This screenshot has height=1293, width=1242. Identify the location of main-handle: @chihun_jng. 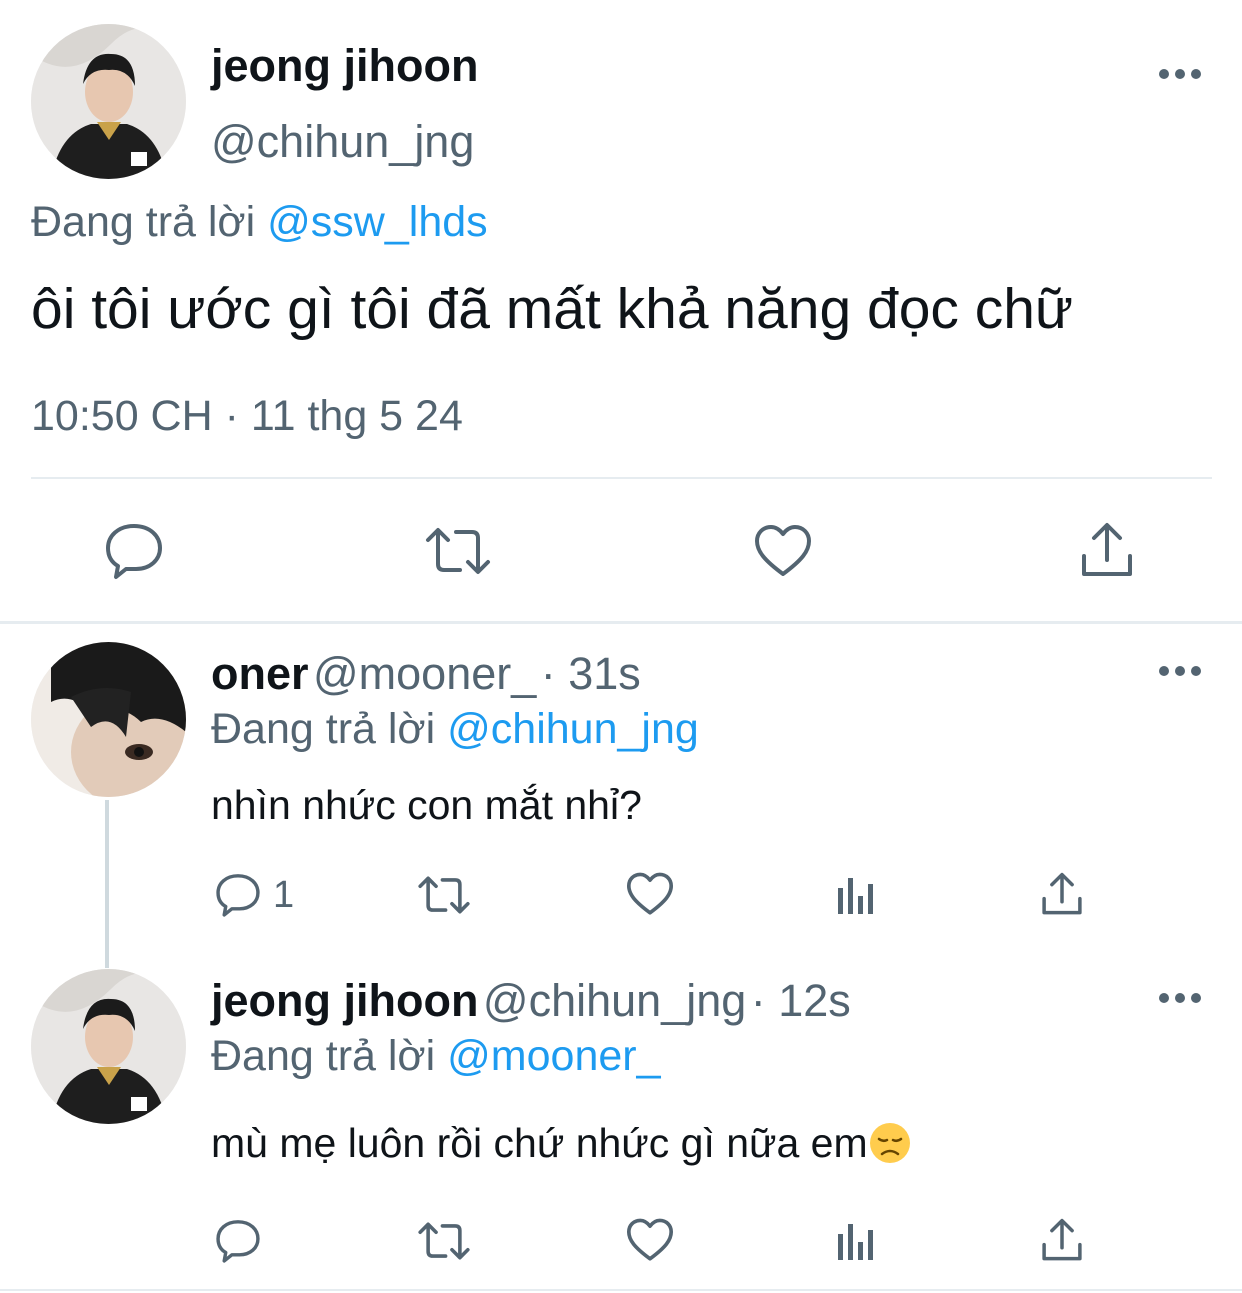
(342, 142).